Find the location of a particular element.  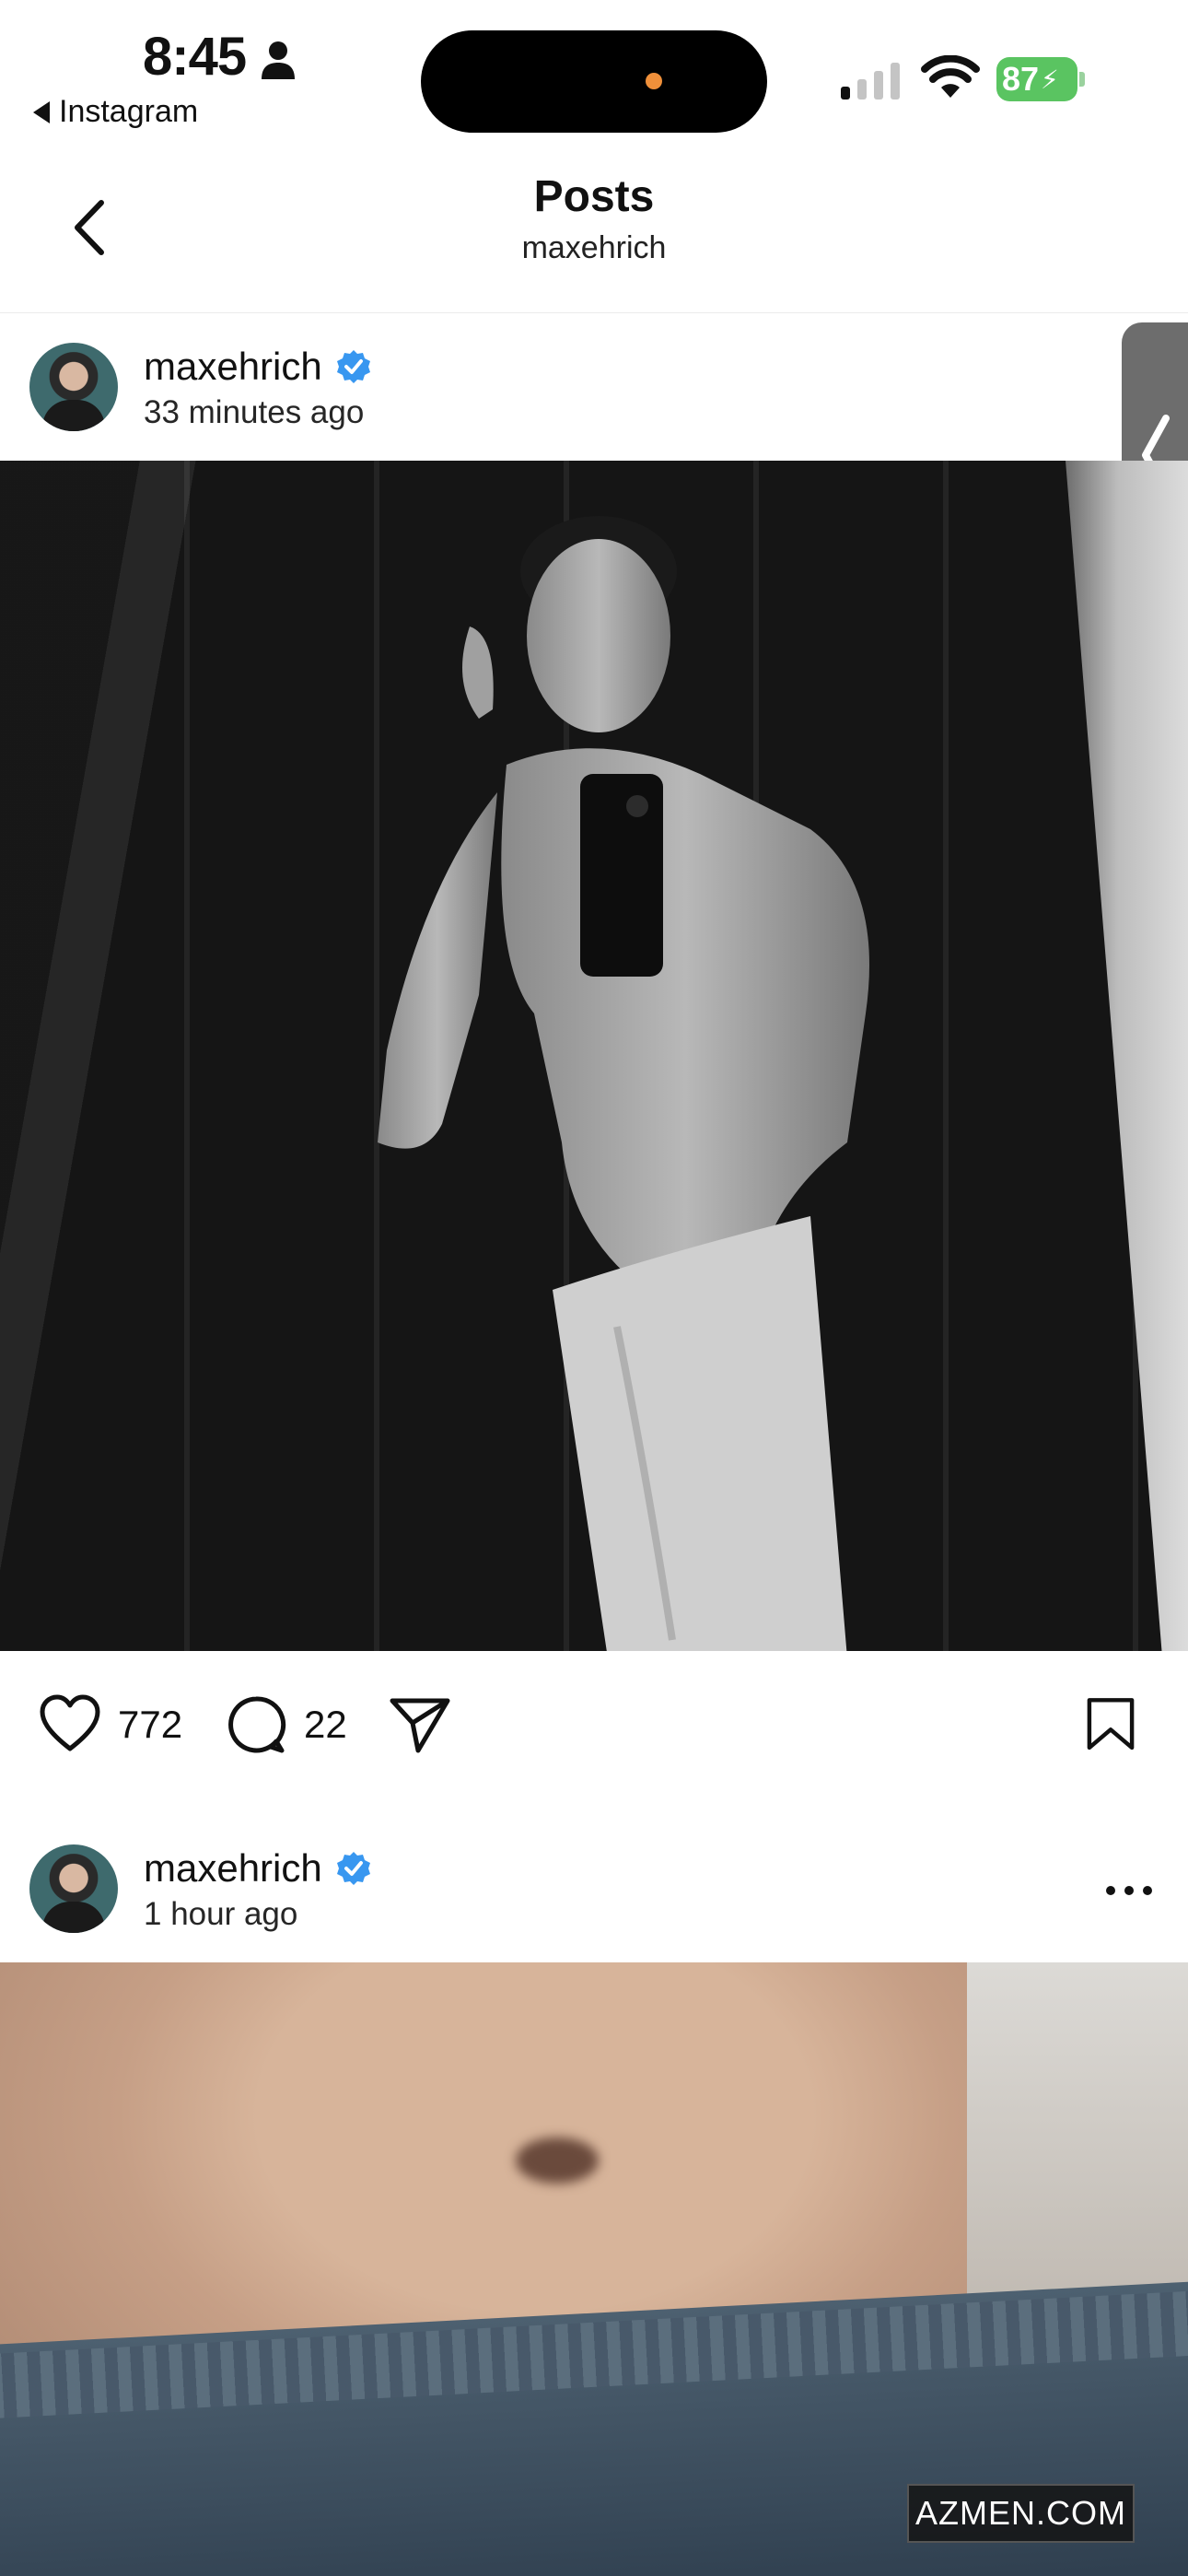

status-bar: 8:45 Instagram 87 ⚡ is located at coordinates (594, 73).